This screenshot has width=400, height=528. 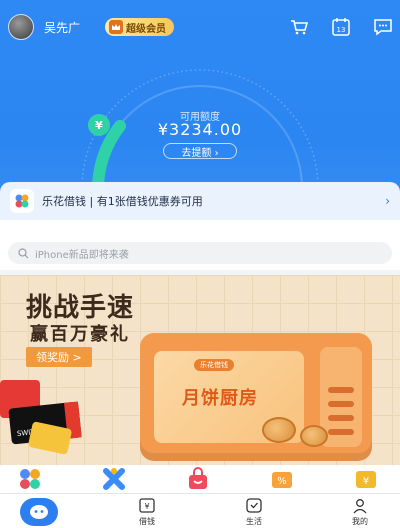 I want to click on nav-item-home, so click(x=39, y=512).